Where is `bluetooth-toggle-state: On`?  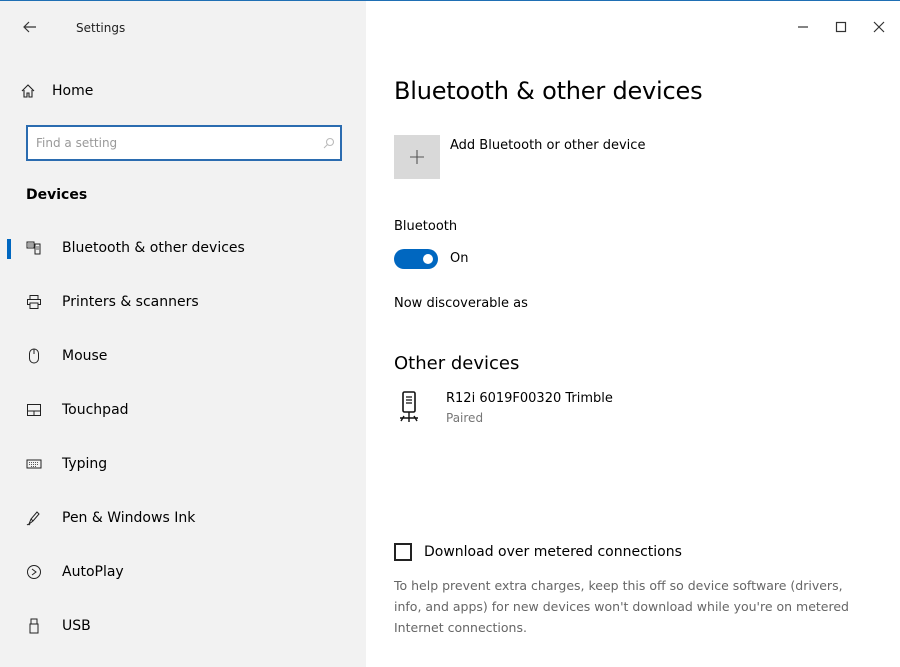
bluetooth-toggle-state: On is located at coordinates (459, 258).